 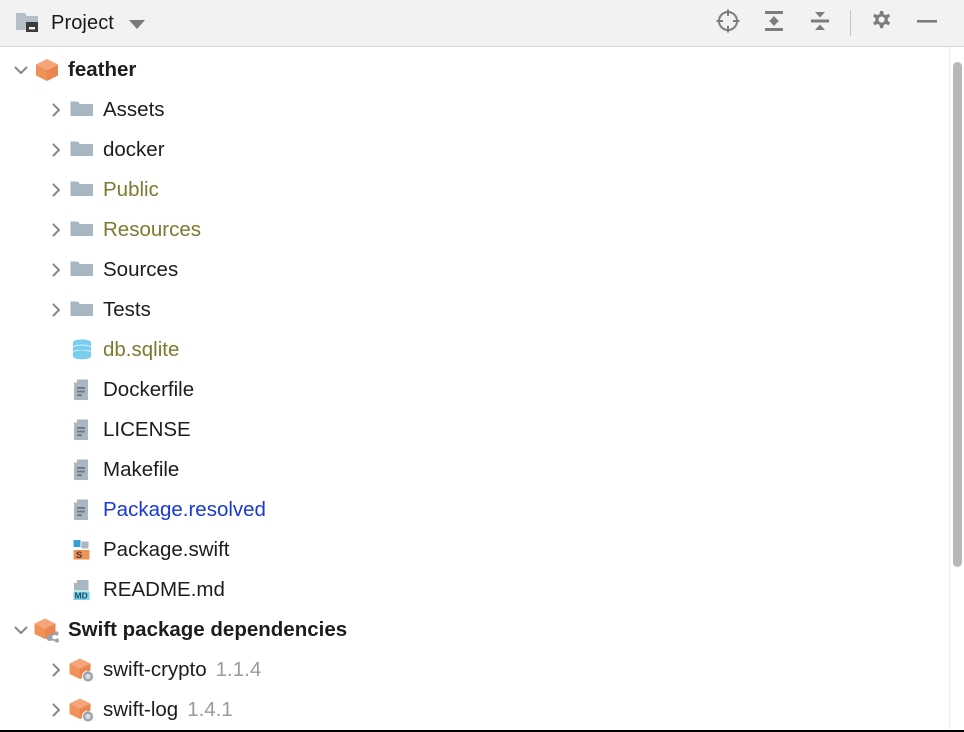 What do you see at coordinates (184, 509) in the screenshot?
I see `tree-label: Package.resolved` at bounding box center [184, 509].